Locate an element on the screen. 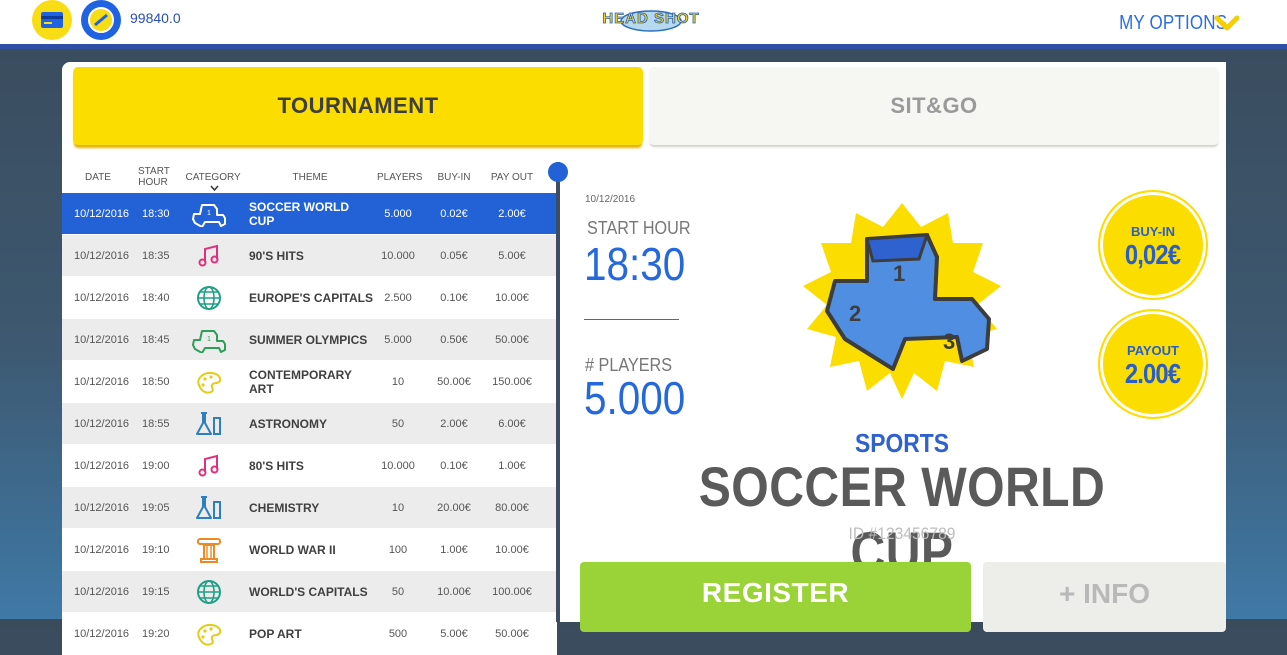 The height and width of the screenshot is (655, 1287). svg-text: 3 is located at coordinates (949, 341).